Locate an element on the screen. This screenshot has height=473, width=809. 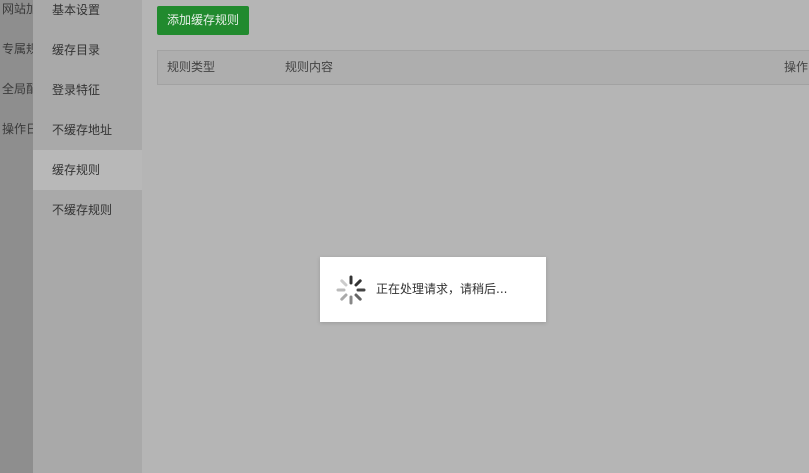
sidebar-item-no-cache-url: 不缓存地址 is located at coordinates (87, 130).